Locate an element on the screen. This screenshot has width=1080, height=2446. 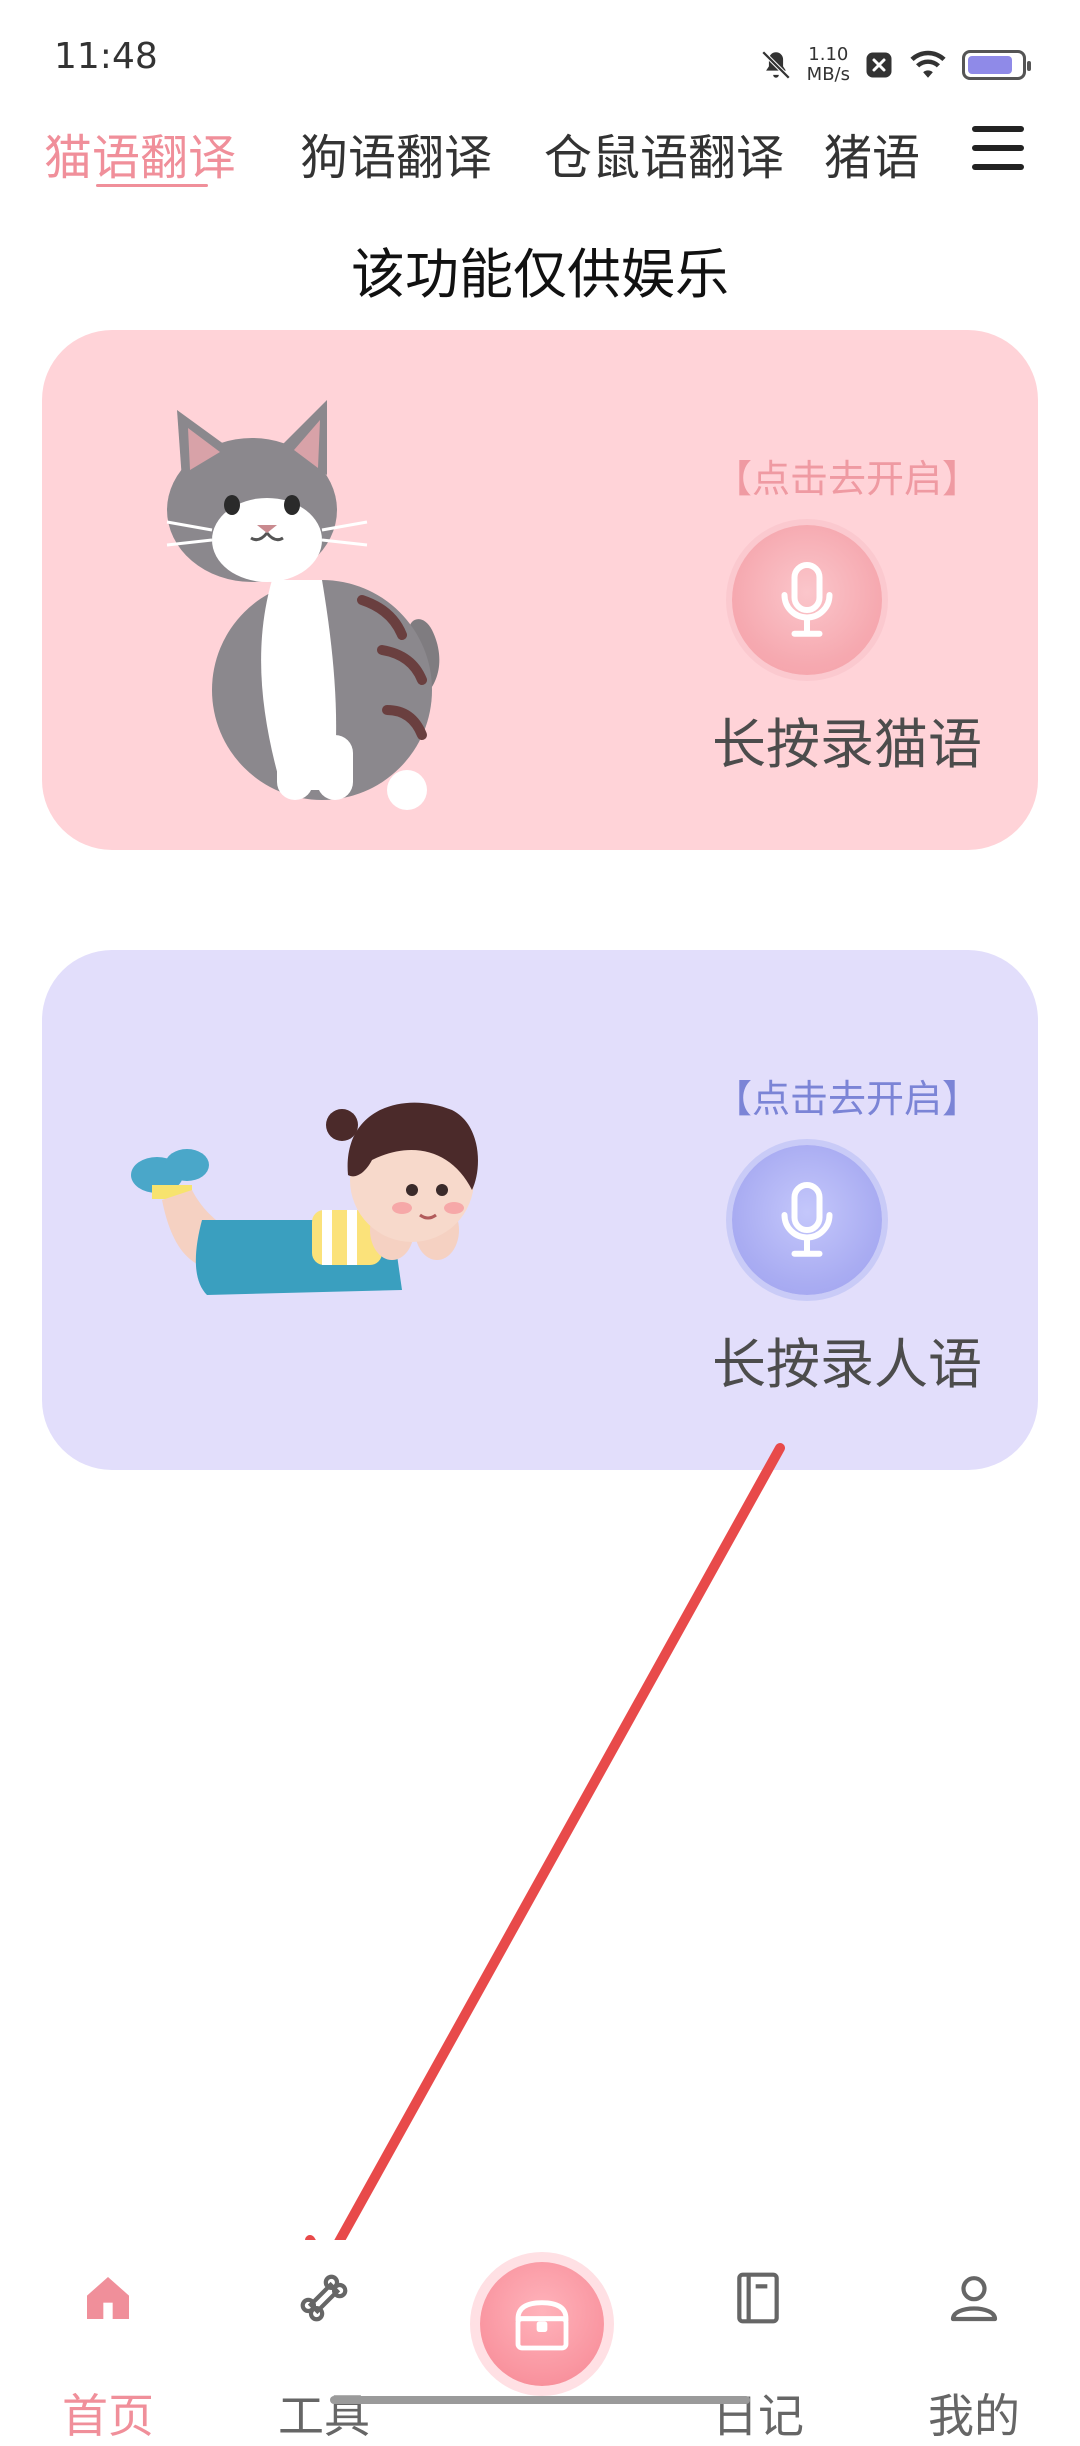
girl-illustration is located at coordinates (304, 1198).